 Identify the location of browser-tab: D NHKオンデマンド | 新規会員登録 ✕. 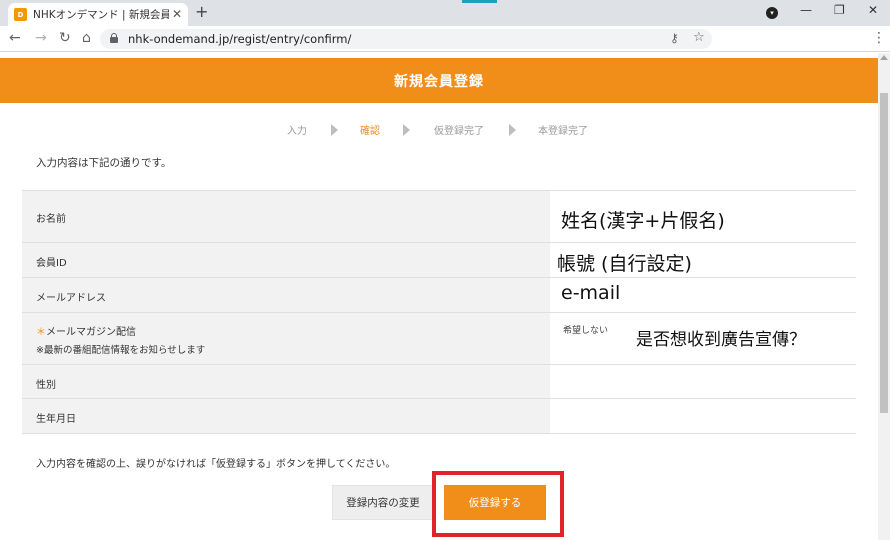
(98, 14).